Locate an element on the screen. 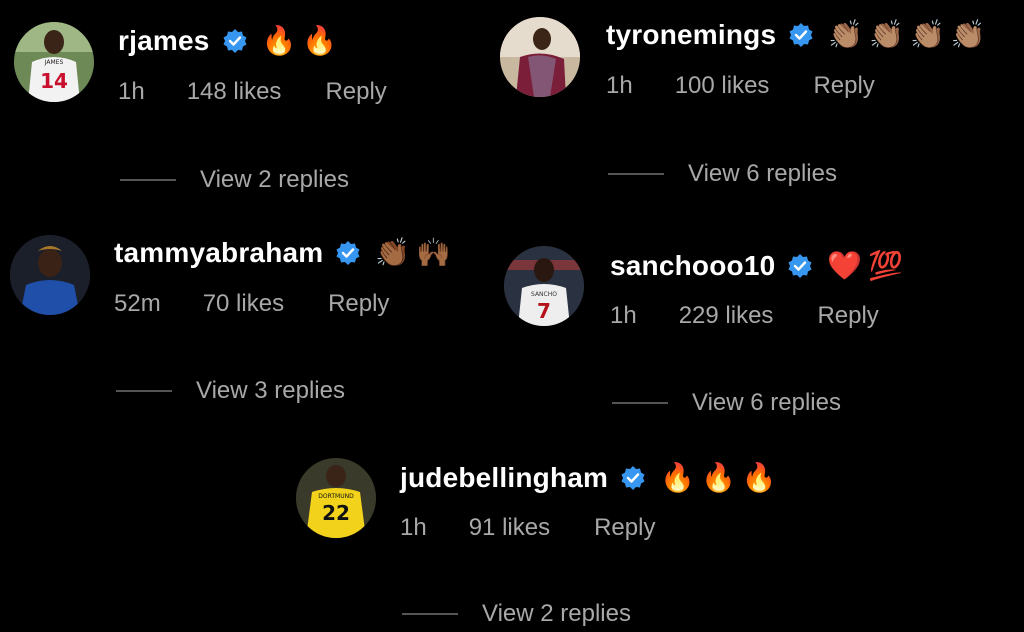 This screenshot has height=632, width=1024. likes-count: 100 likes is located at coordinates (722, 86).